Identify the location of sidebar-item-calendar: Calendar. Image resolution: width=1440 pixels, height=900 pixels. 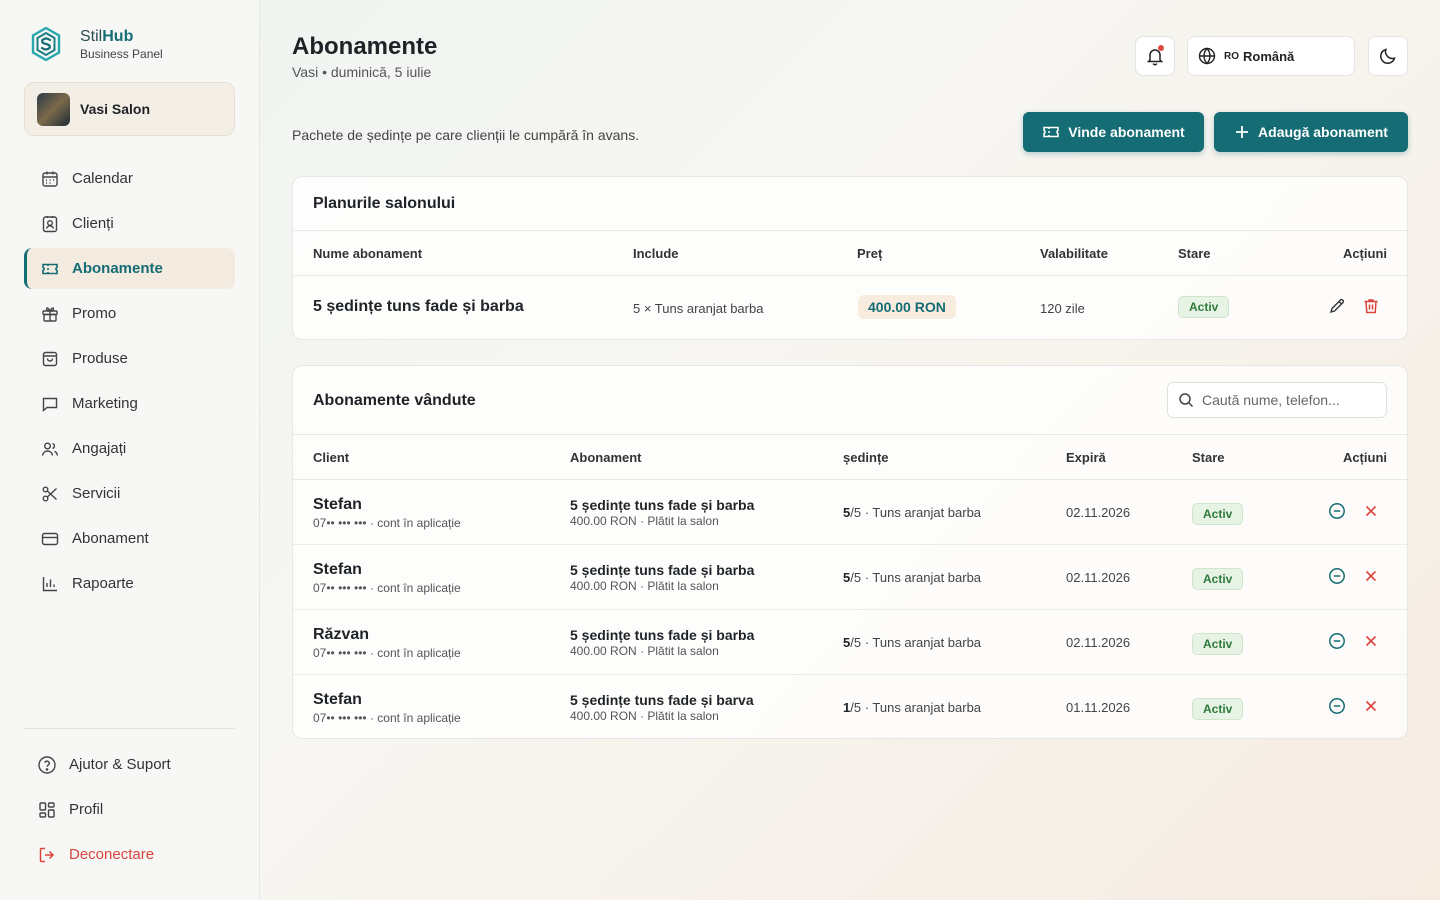
(129, 178).